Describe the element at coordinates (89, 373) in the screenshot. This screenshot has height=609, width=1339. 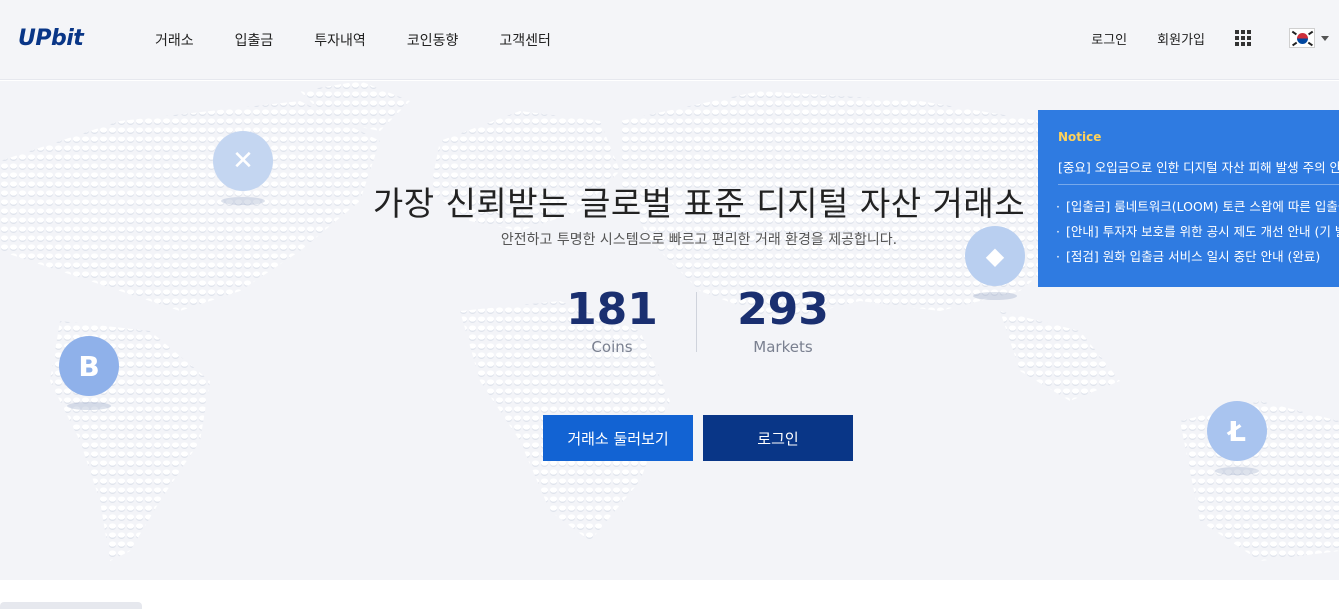
I see `bitcoin-icon: B` at that location.